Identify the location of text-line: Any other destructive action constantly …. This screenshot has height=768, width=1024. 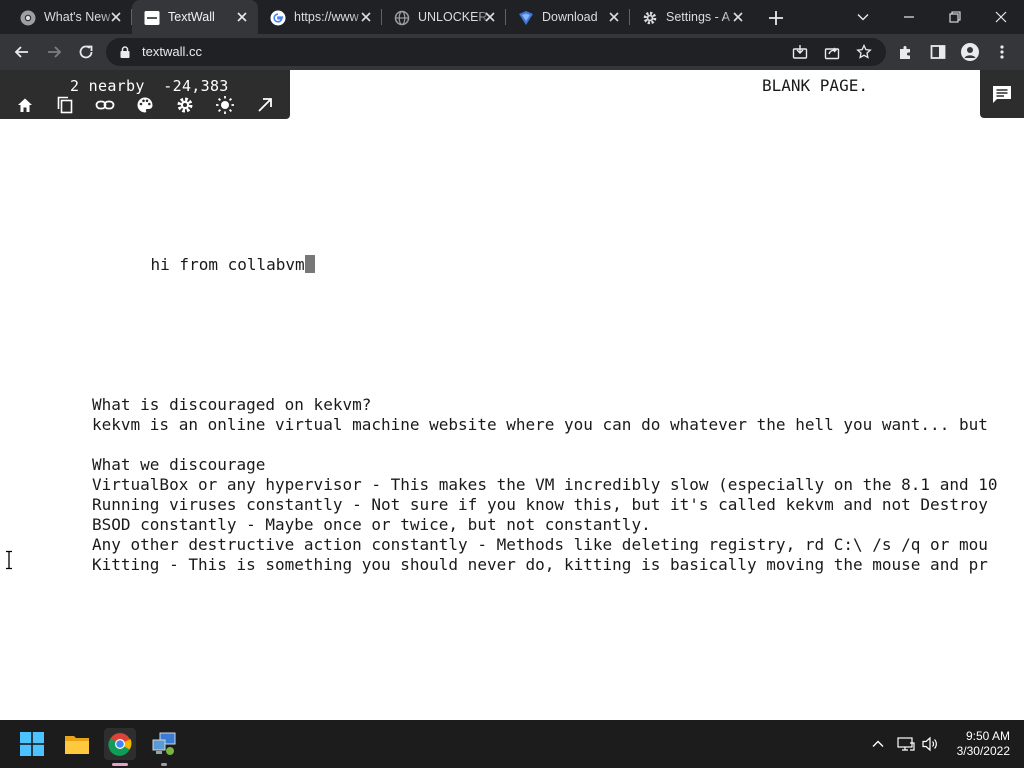
(540, 544).